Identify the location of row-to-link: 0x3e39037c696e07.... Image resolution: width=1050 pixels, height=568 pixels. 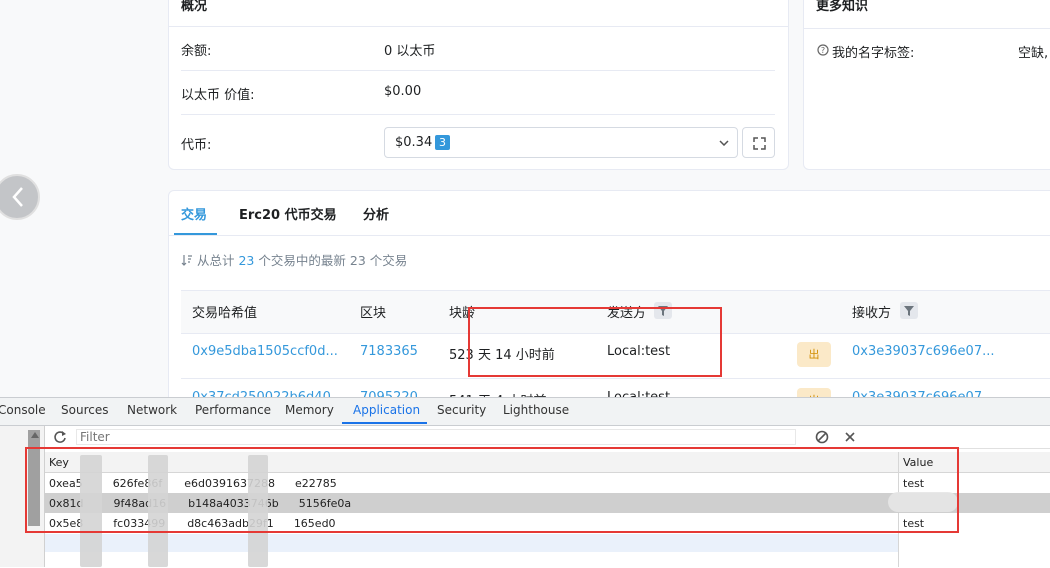
(923, 351).